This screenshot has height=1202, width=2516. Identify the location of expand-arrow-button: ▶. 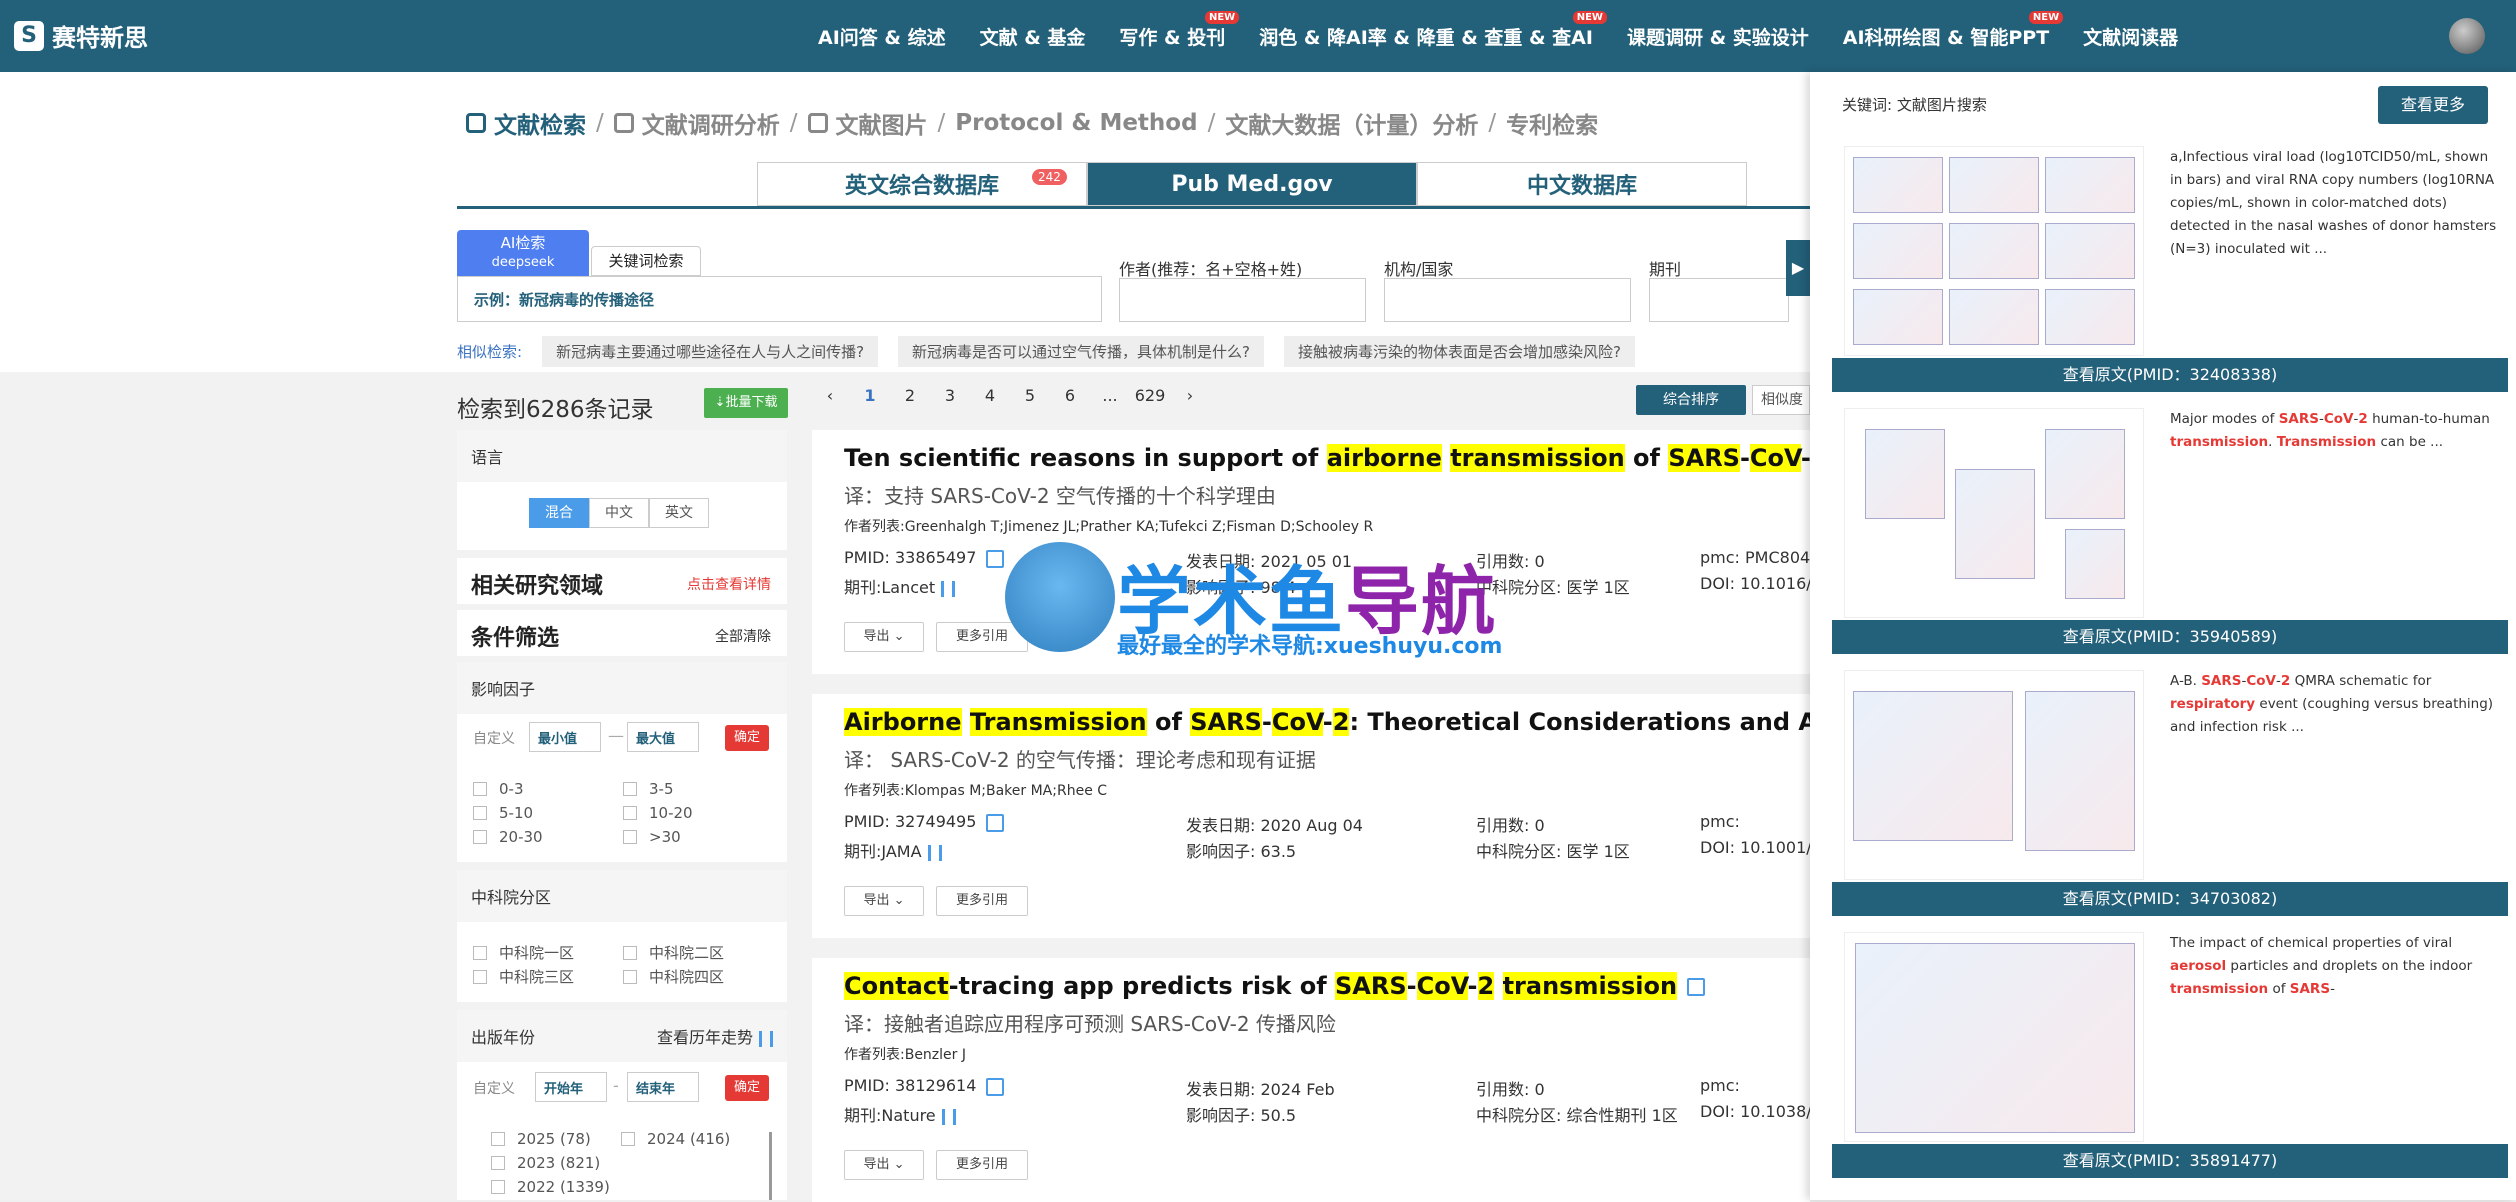
(1798, 268).